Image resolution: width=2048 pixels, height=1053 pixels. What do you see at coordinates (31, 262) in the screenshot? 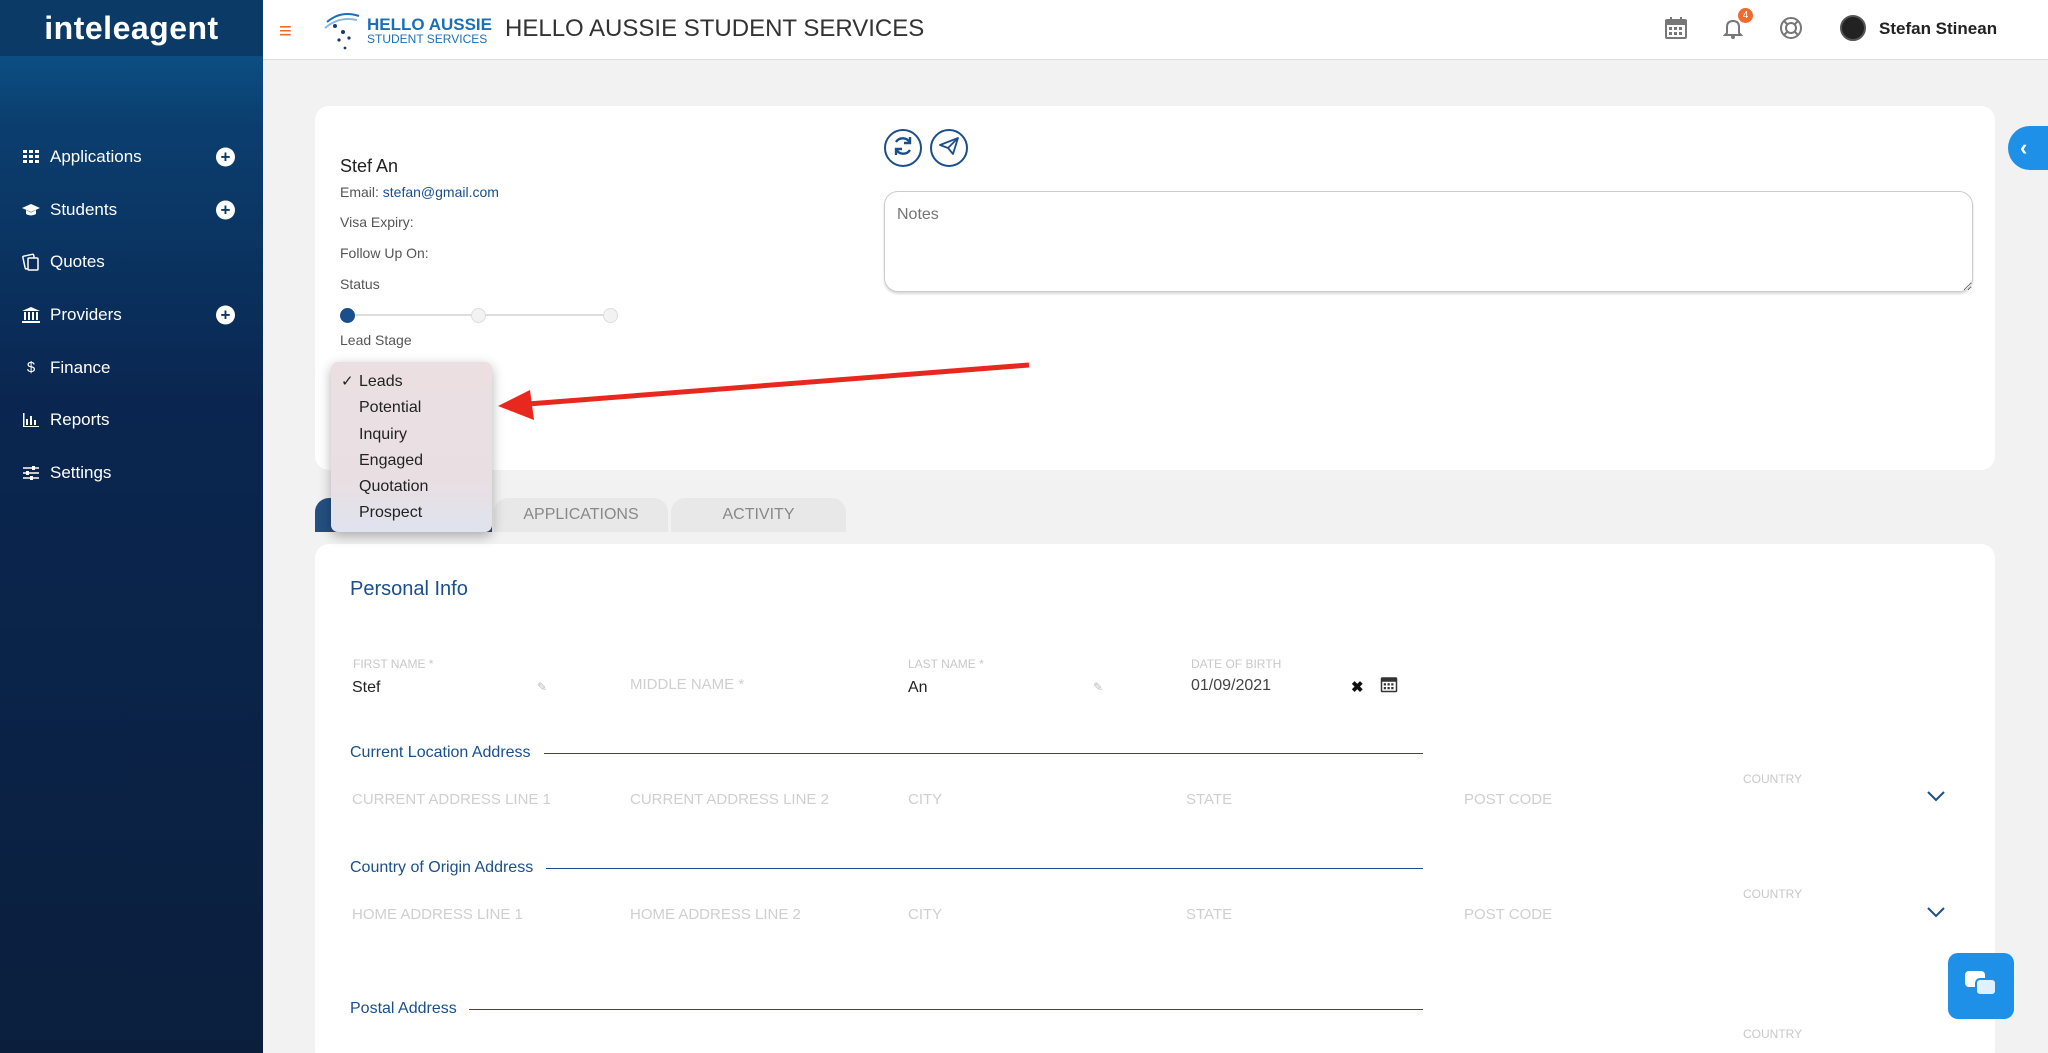
I see `quotes-icon` at bounding box center [31, 262].